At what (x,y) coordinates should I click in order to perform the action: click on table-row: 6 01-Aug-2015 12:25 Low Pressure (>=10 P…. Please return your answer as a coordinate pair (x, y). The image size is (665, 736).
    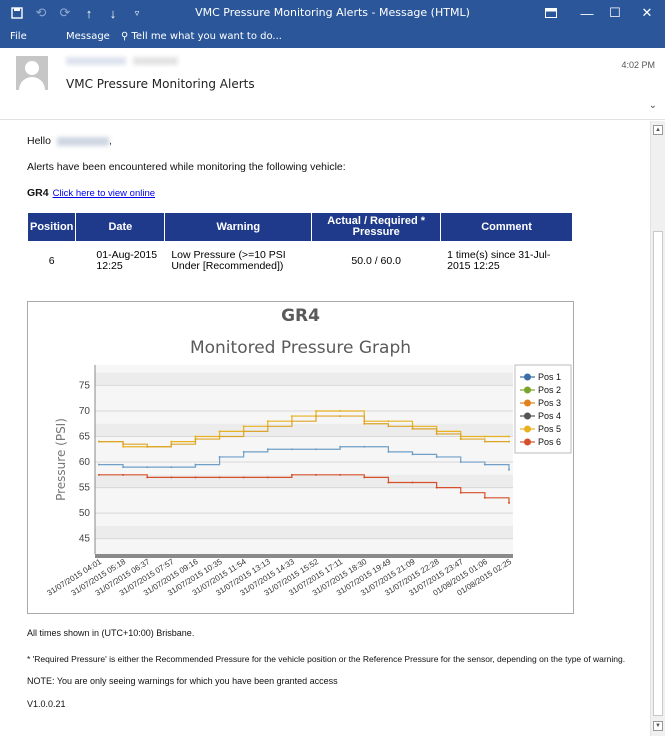
    Looking at the image, I should click on (300, 261).